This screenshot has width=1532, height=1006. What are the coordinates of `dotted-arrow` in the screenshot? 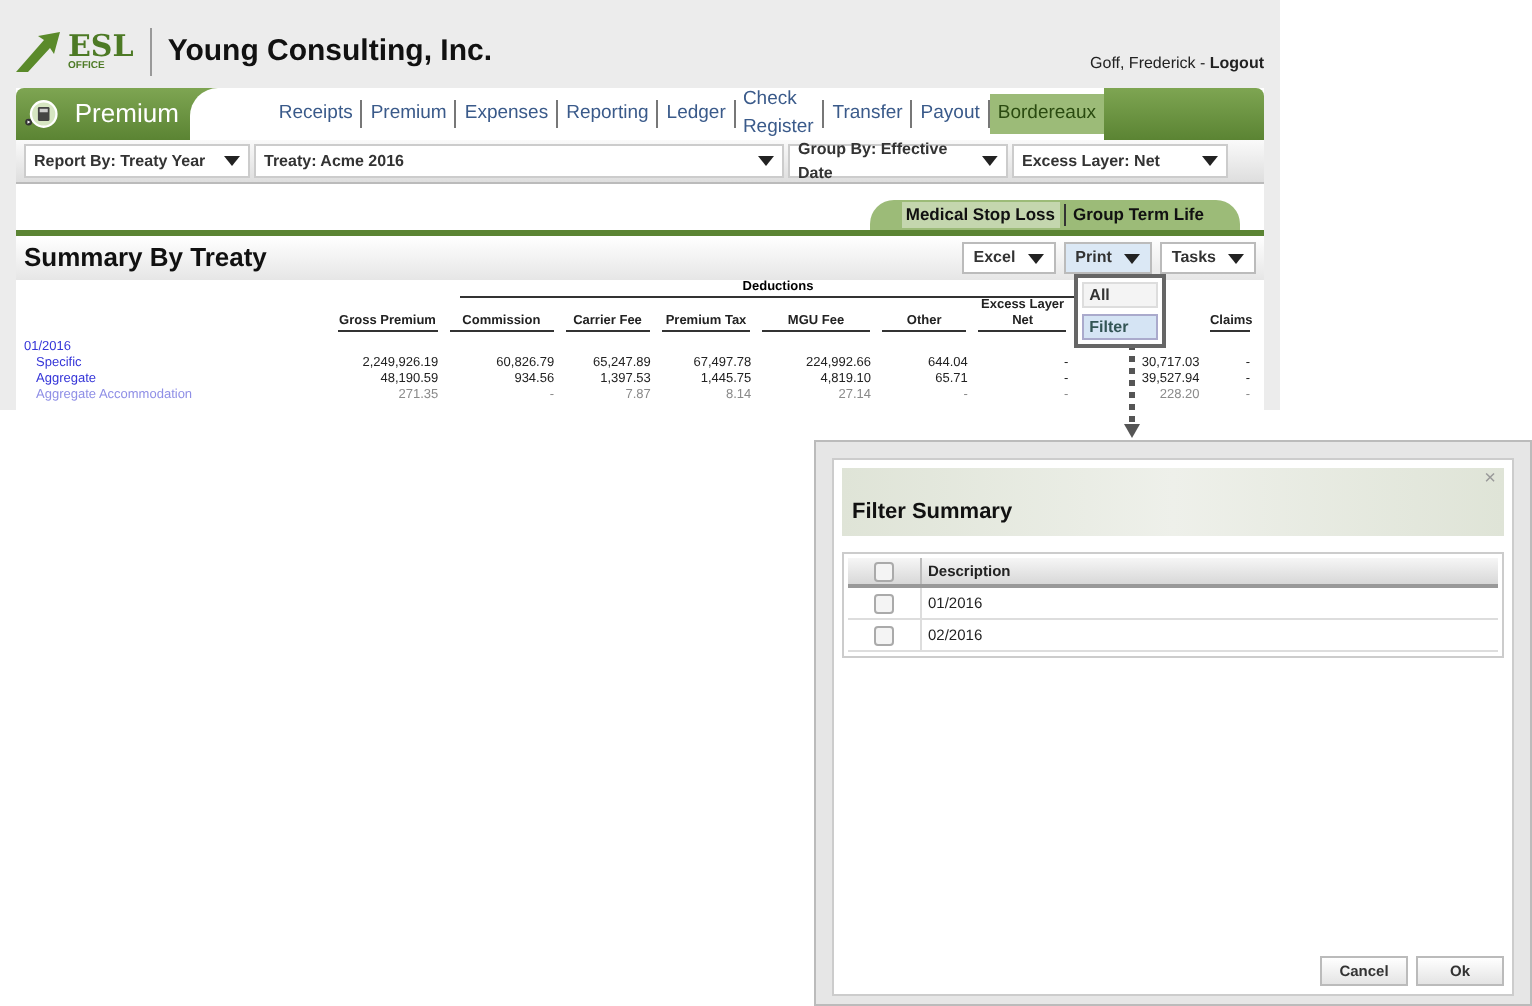 It's located at (1132, 392).